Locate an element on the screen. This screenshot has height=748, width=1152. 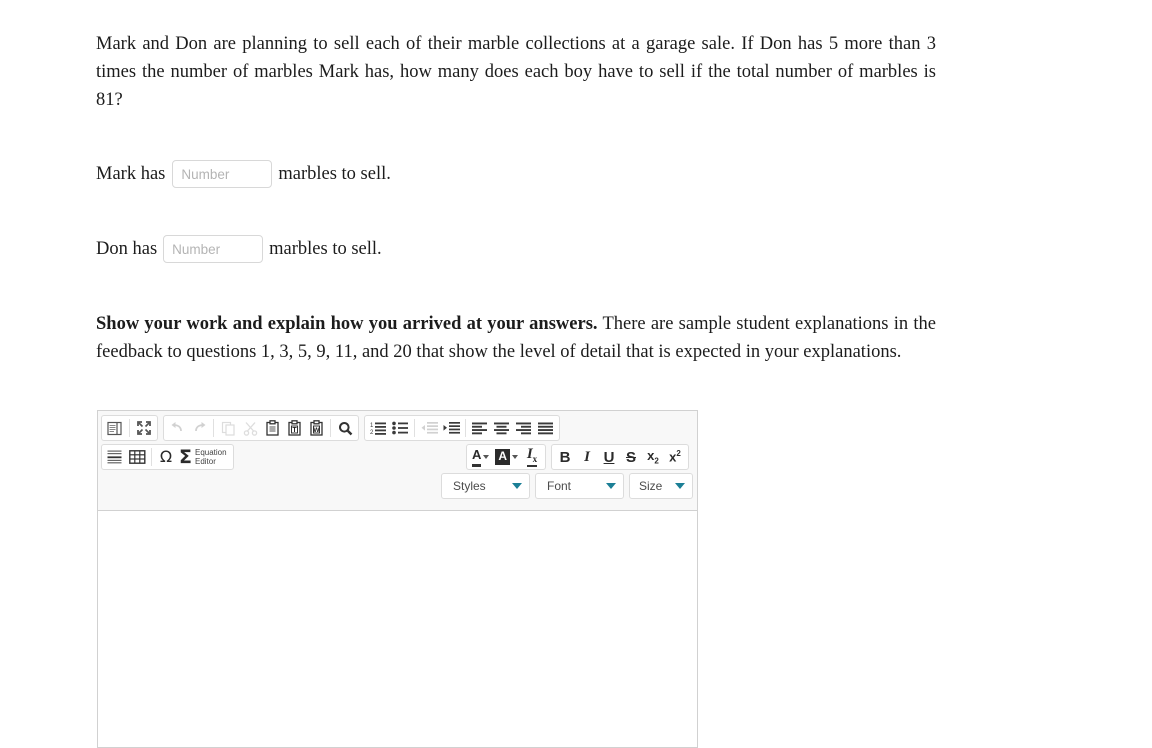
cut-icon is located at coordinates (250, 428).